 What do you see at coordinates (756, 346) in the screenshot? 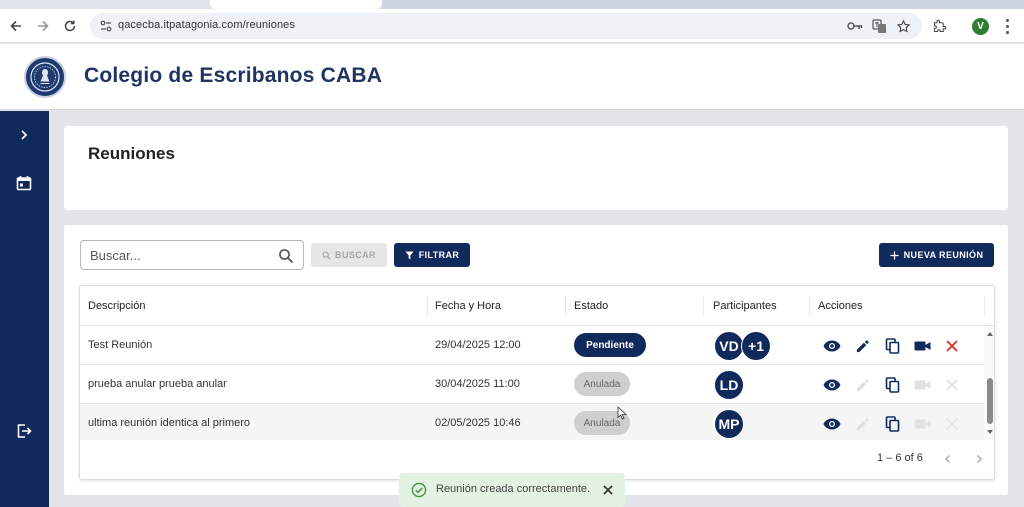
I see `participant-more-avatar: +1` at bounding box center [756, 346].